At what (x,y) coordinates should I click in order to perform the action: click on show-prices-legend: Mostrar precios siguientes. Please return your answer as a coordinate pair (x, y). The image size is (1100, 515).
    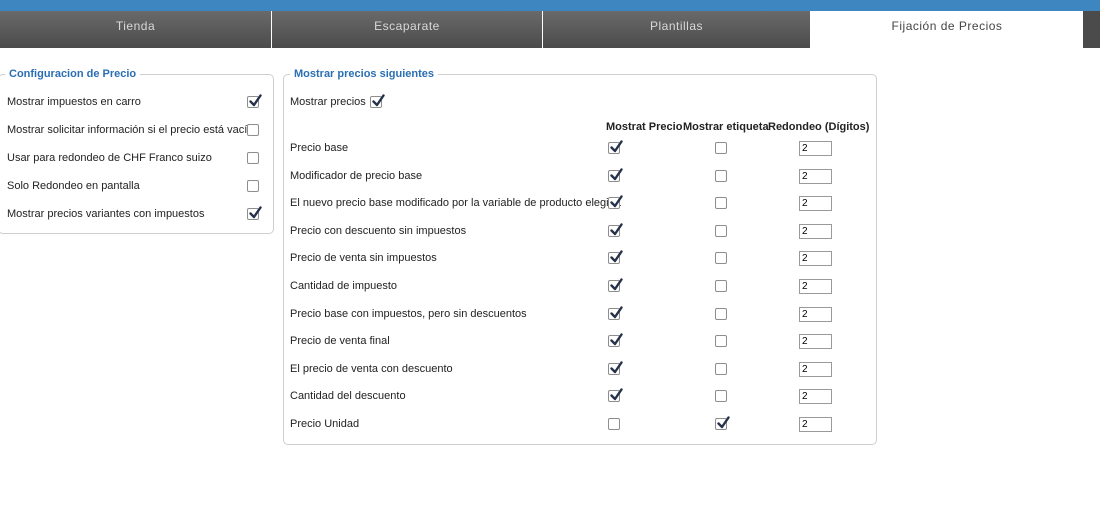
    Looking at the image, I should click on (364, 74).